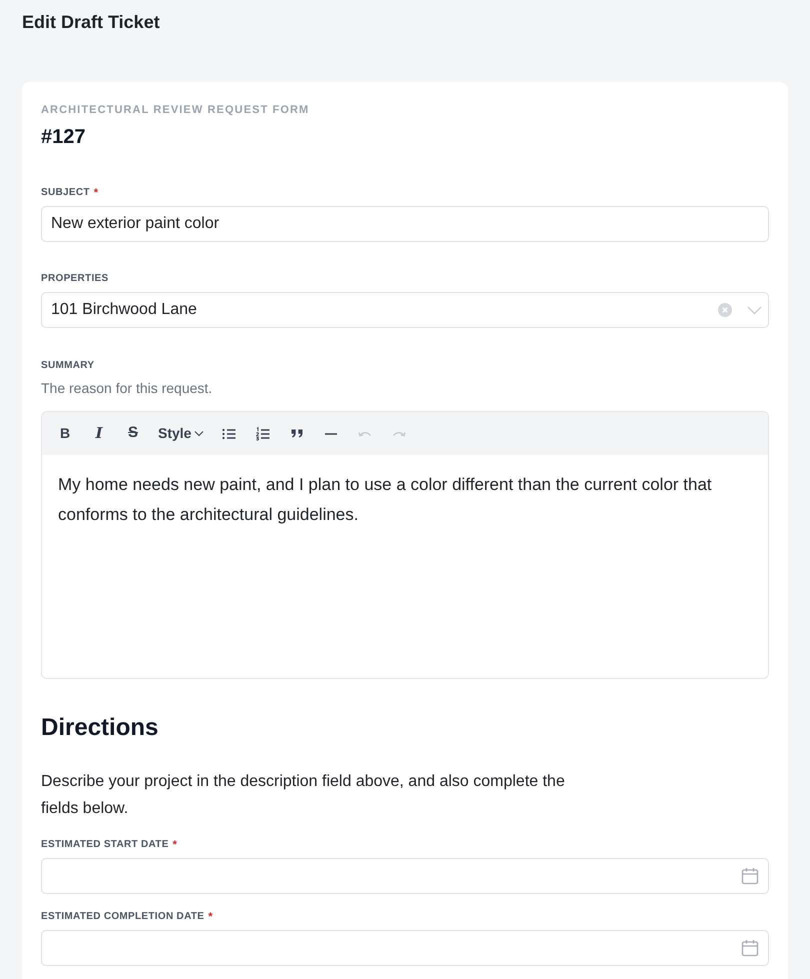 This screenshot has height=979, width=810. Describe the element at coordinates (65, 193) in the screenshot. I see `field-label: SUBJECT` at that location.